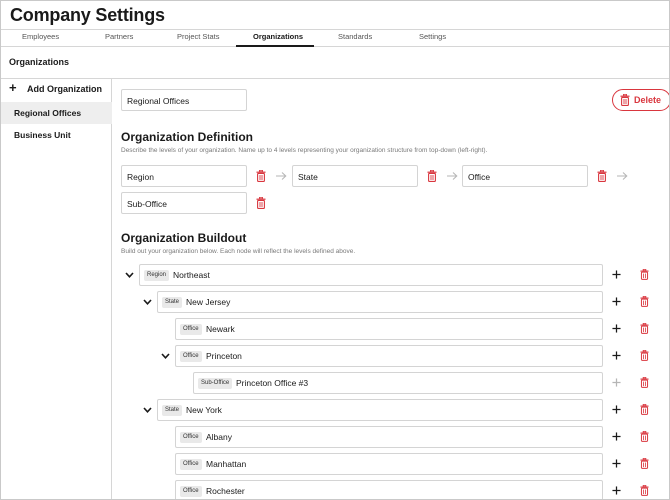  Describe the element at coordinates (479, 177) in the screenshot. I see `level-name-value: Office` at that location.